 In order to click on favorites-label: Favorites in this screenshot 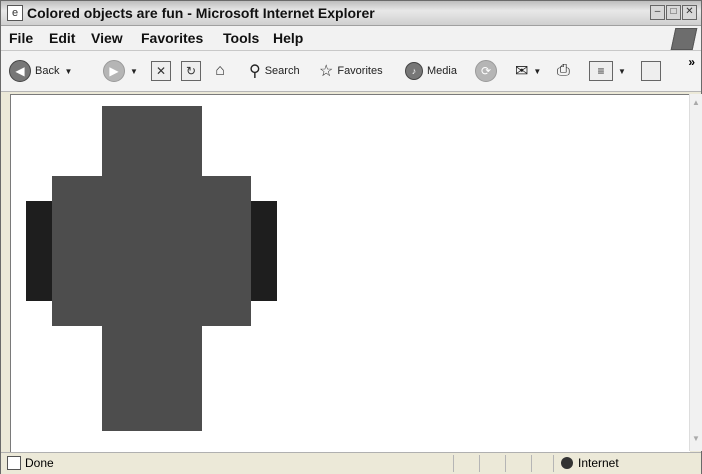, I will do `click(360, 71)`.